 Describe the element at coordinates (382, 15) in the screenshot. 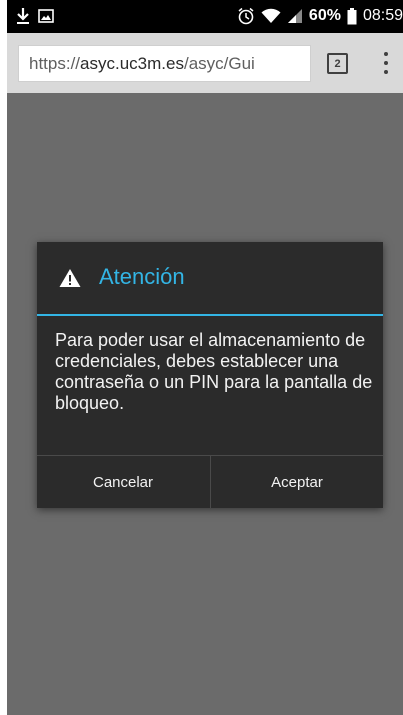

I see `clock: 08:59` at that location.